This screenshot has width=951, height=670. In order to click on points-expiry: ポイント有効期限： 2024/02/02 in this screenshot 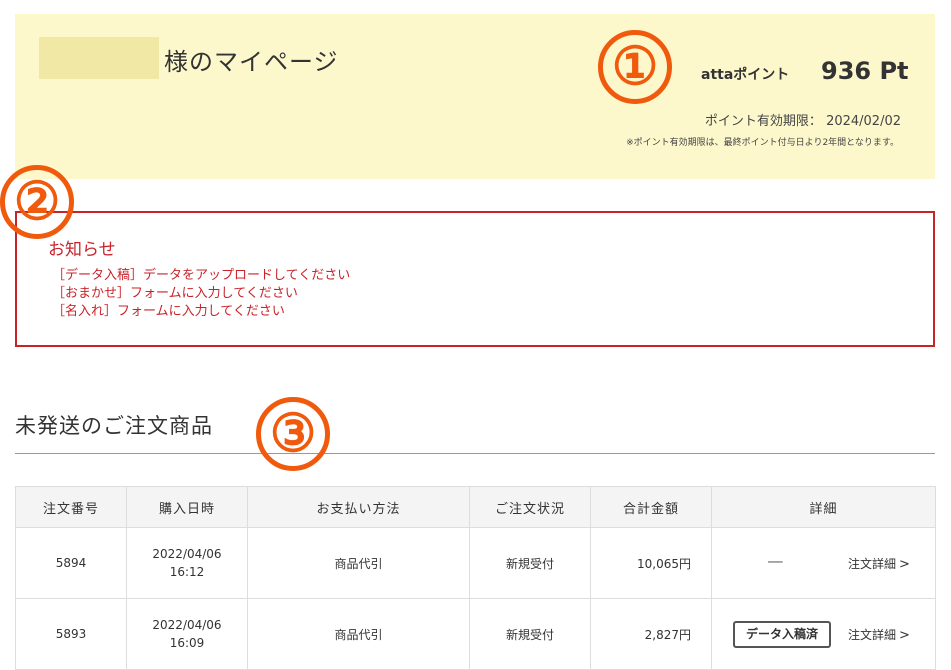, I will do `click(803, 119)`.